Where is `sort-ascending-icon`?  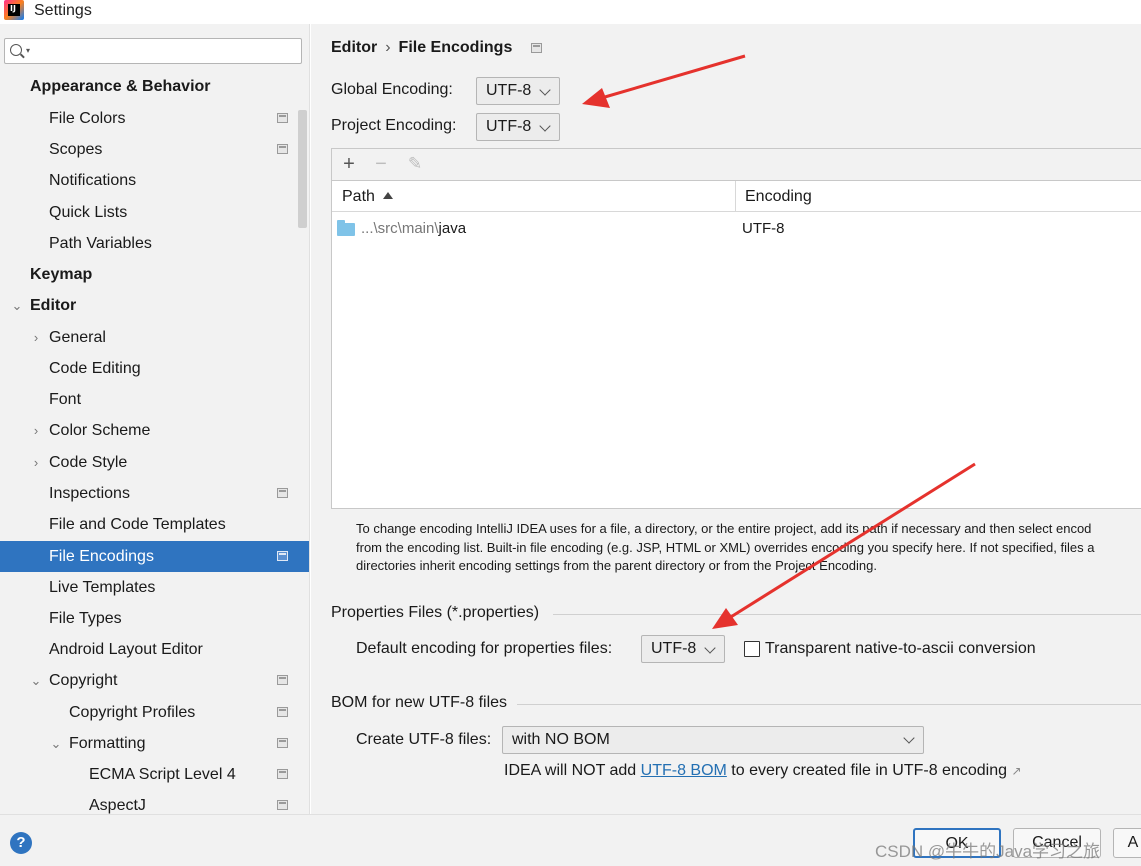
sort-ascending-icon is located at coordinates (387, 195).